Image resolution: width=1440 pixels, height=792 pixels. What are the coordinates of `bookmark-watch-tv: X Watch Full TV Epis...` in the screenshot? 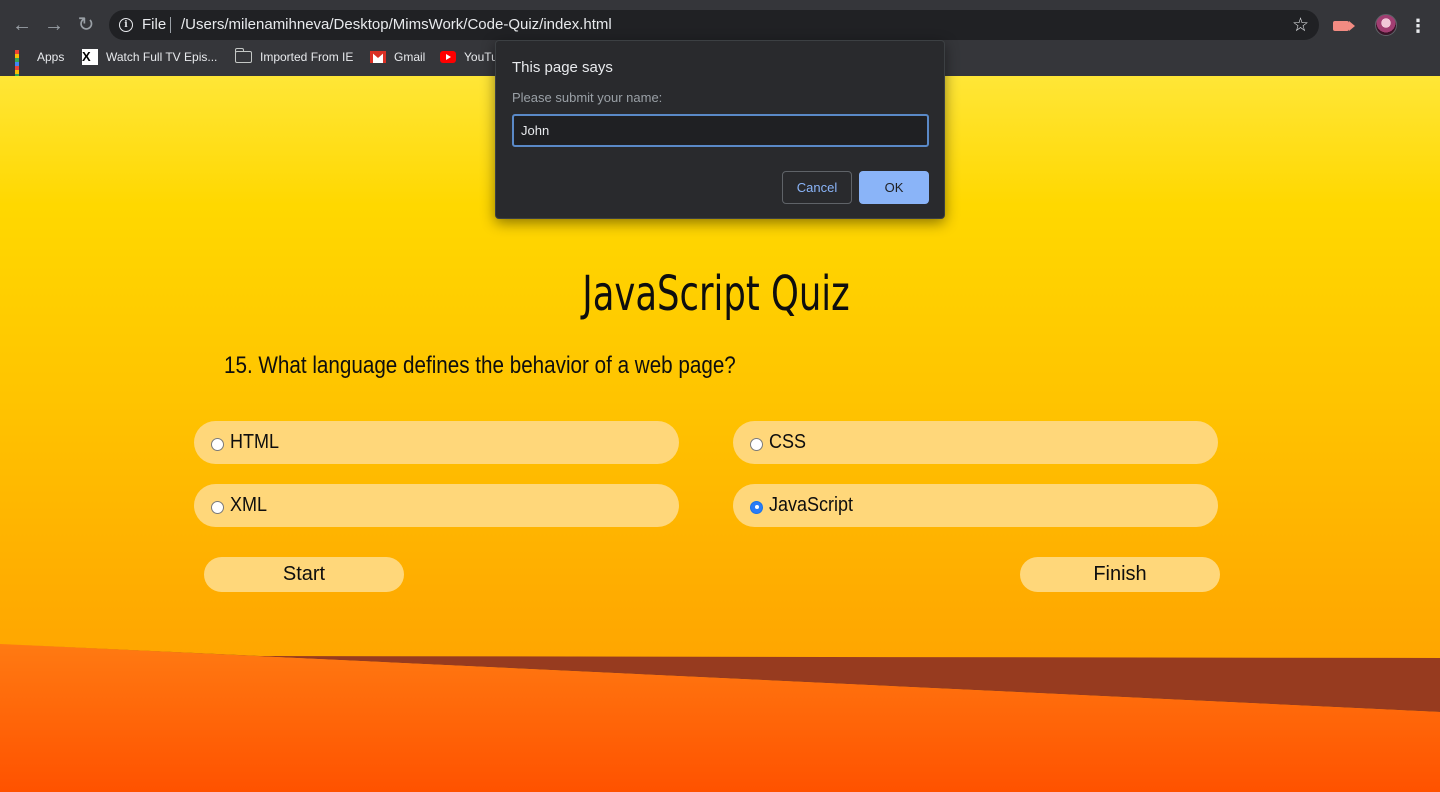 It's located at (149, 57).